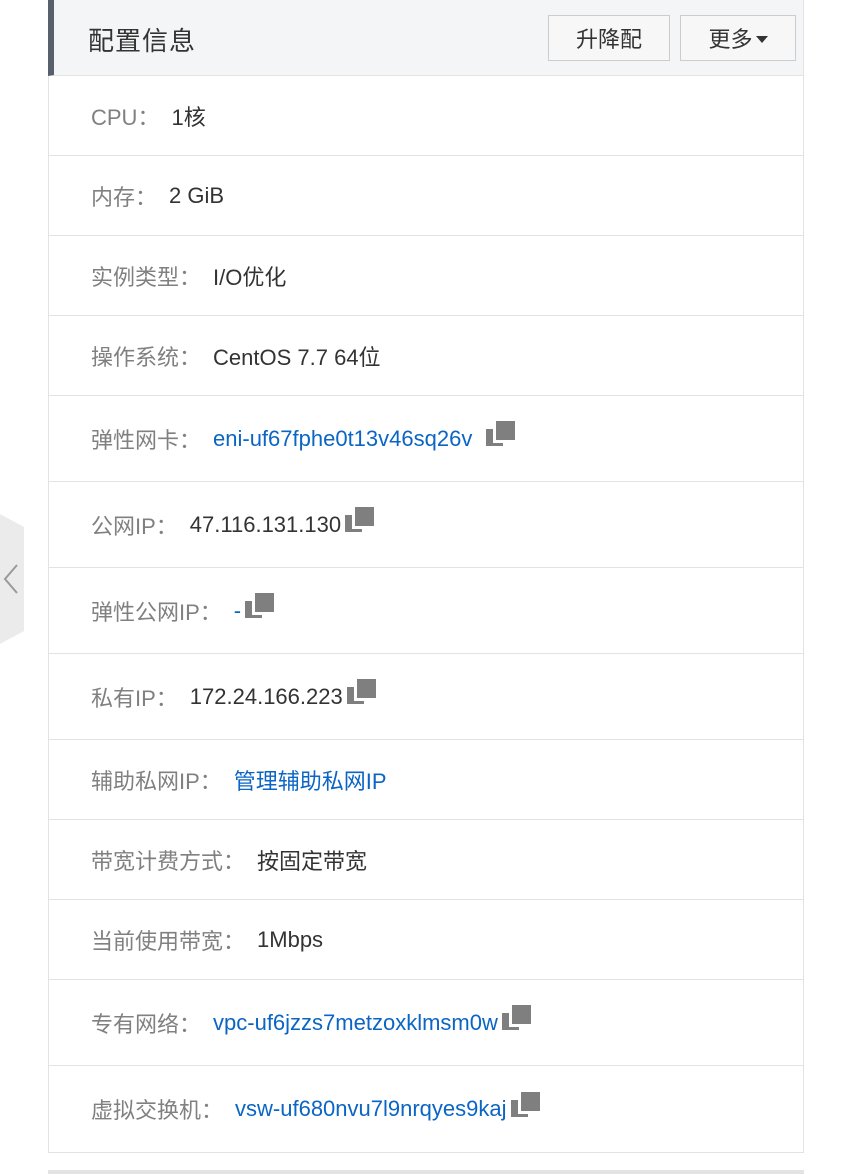  I want to click on row-label: 弹性公网IP：, so click(156, 612).